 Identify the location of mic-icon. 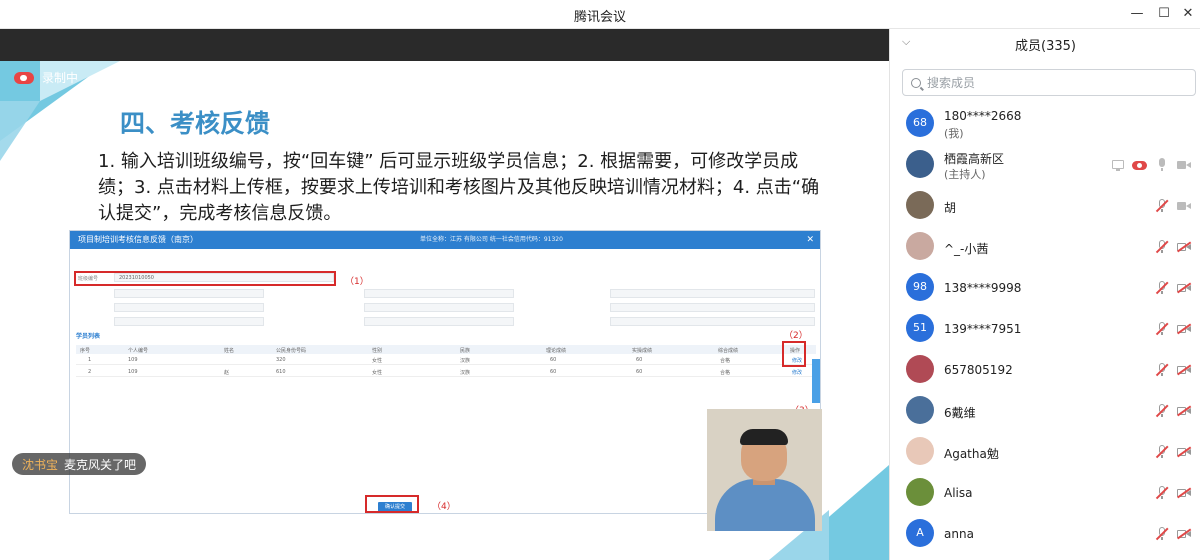
(1162, 165).